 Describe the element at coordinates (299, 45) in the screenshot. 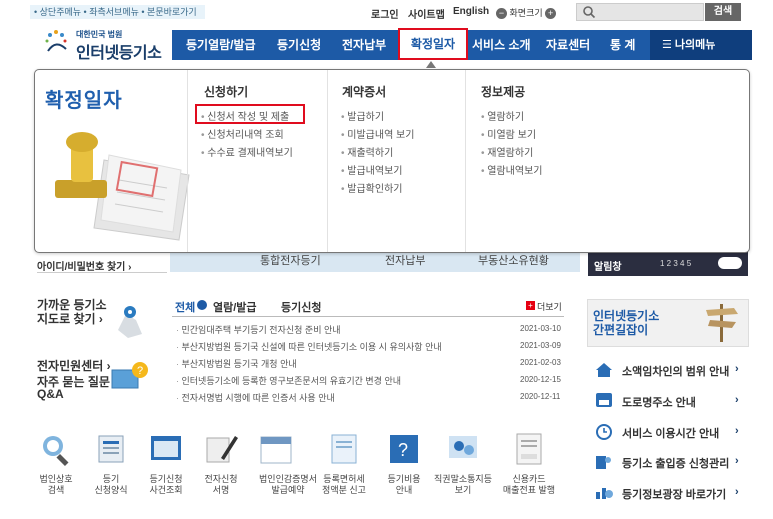

I see `nav-item-registry-apply: 등기신청` at that location.